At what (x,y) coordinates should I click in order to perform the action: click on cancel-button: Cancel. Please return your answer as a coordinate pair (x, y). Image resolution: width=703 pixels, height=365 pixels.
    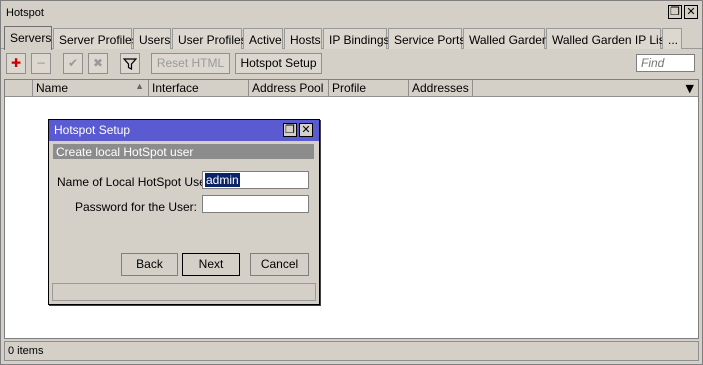
    Looking at the image, I should click on (279, 264).